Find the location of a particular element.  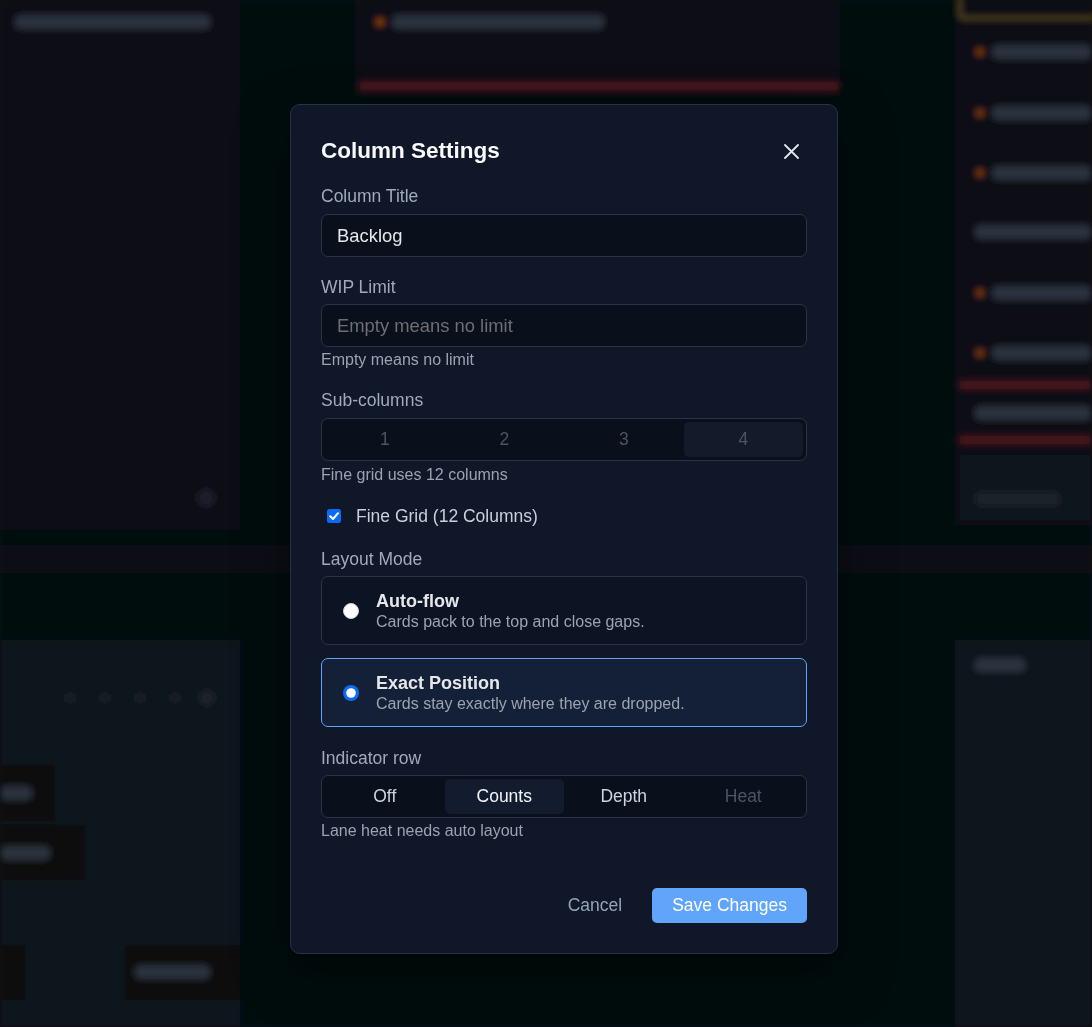

checkbox-label: Fine Grid (12 Columns) is located at coordinates (447, 516).